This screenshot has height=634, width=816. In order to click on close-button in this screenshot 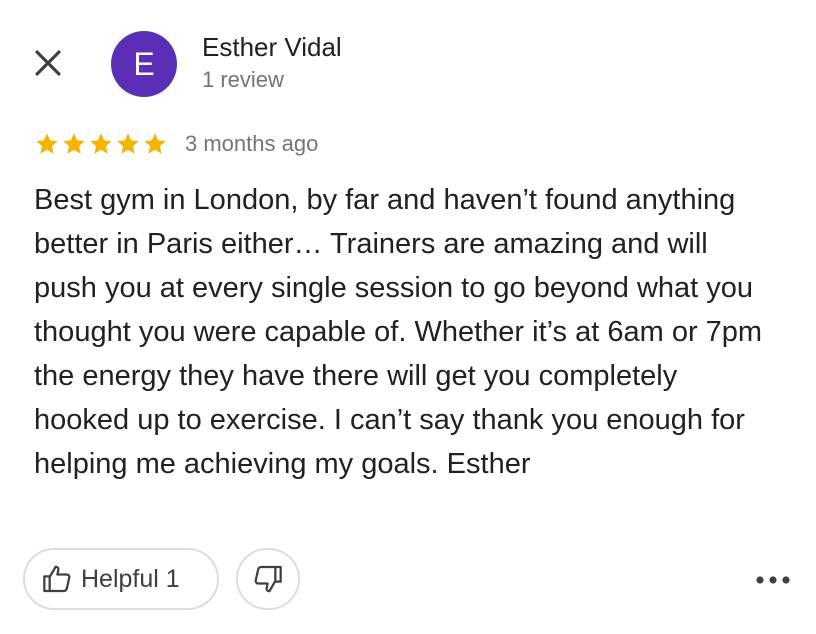, I will do `click(48, 63)`.